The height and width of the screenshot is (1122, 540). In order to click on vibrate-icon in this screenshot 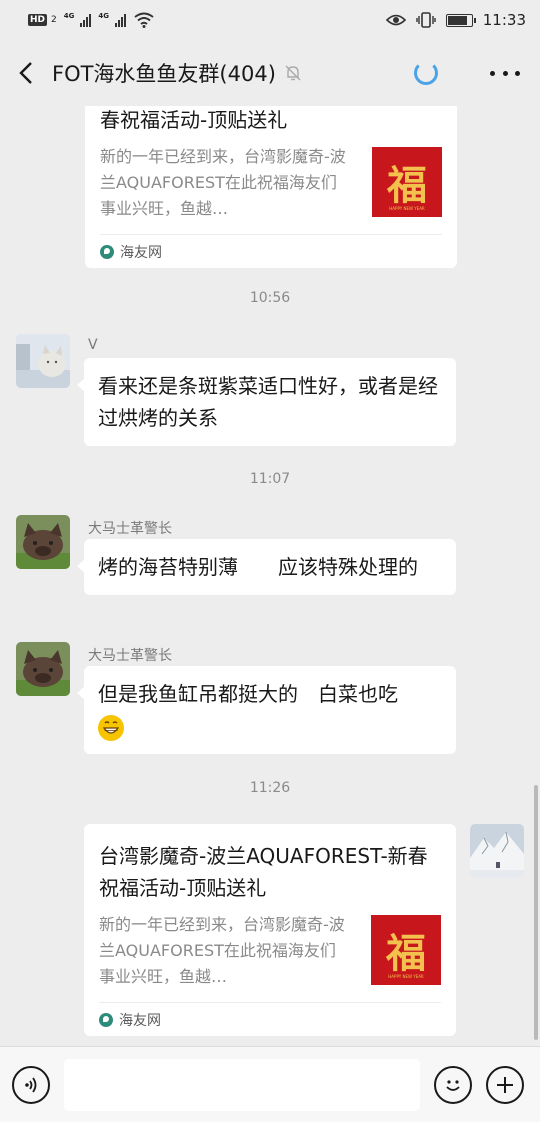, I will do `click(426, 20)`.